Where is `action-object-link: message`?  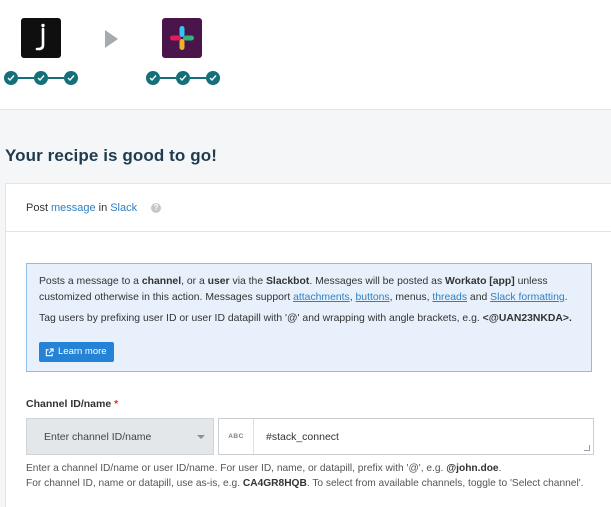 action-object-link: message is located at coordinates (73, 208).